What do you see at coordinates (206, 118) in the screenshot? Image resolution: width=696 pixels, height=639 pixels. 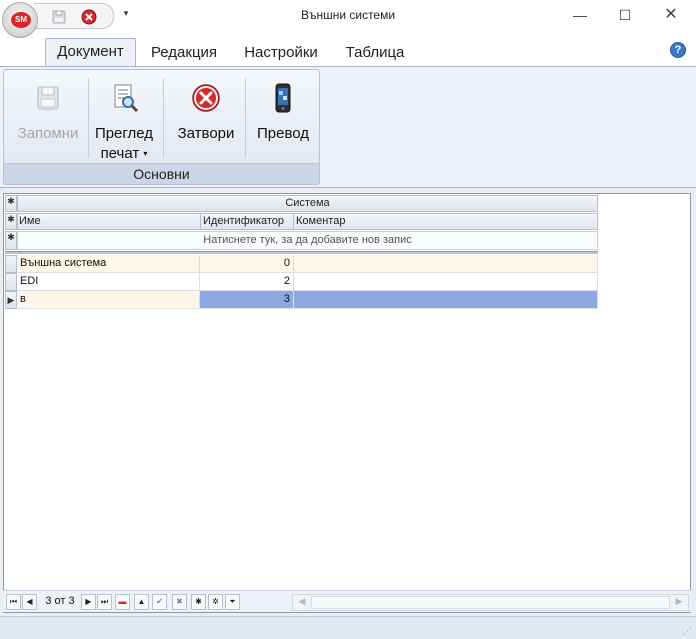 I see `close-button: Затвори` at bounding box center [206, 118].